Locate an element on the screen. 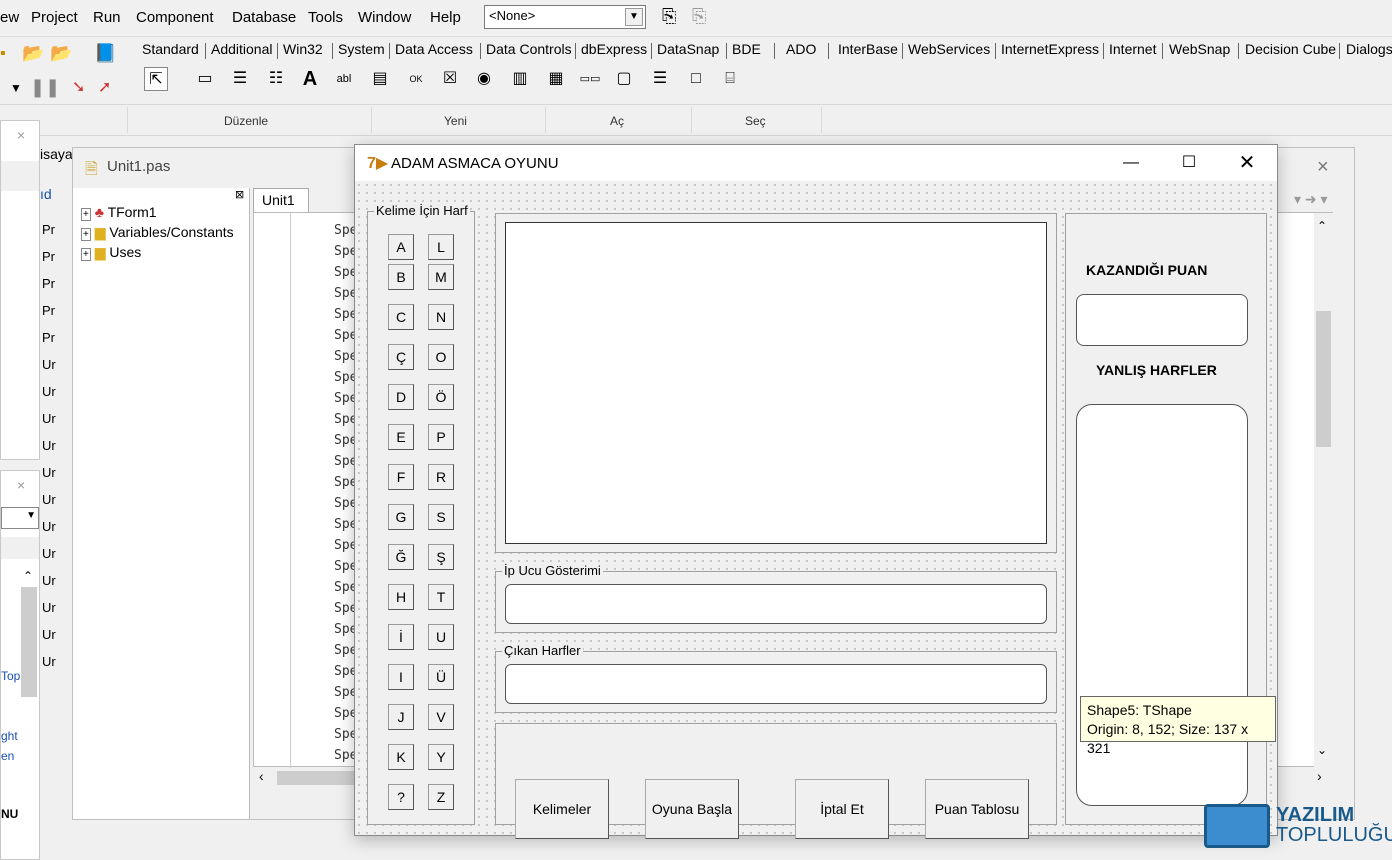  letter-button: A is located at coordinates (401, 247).